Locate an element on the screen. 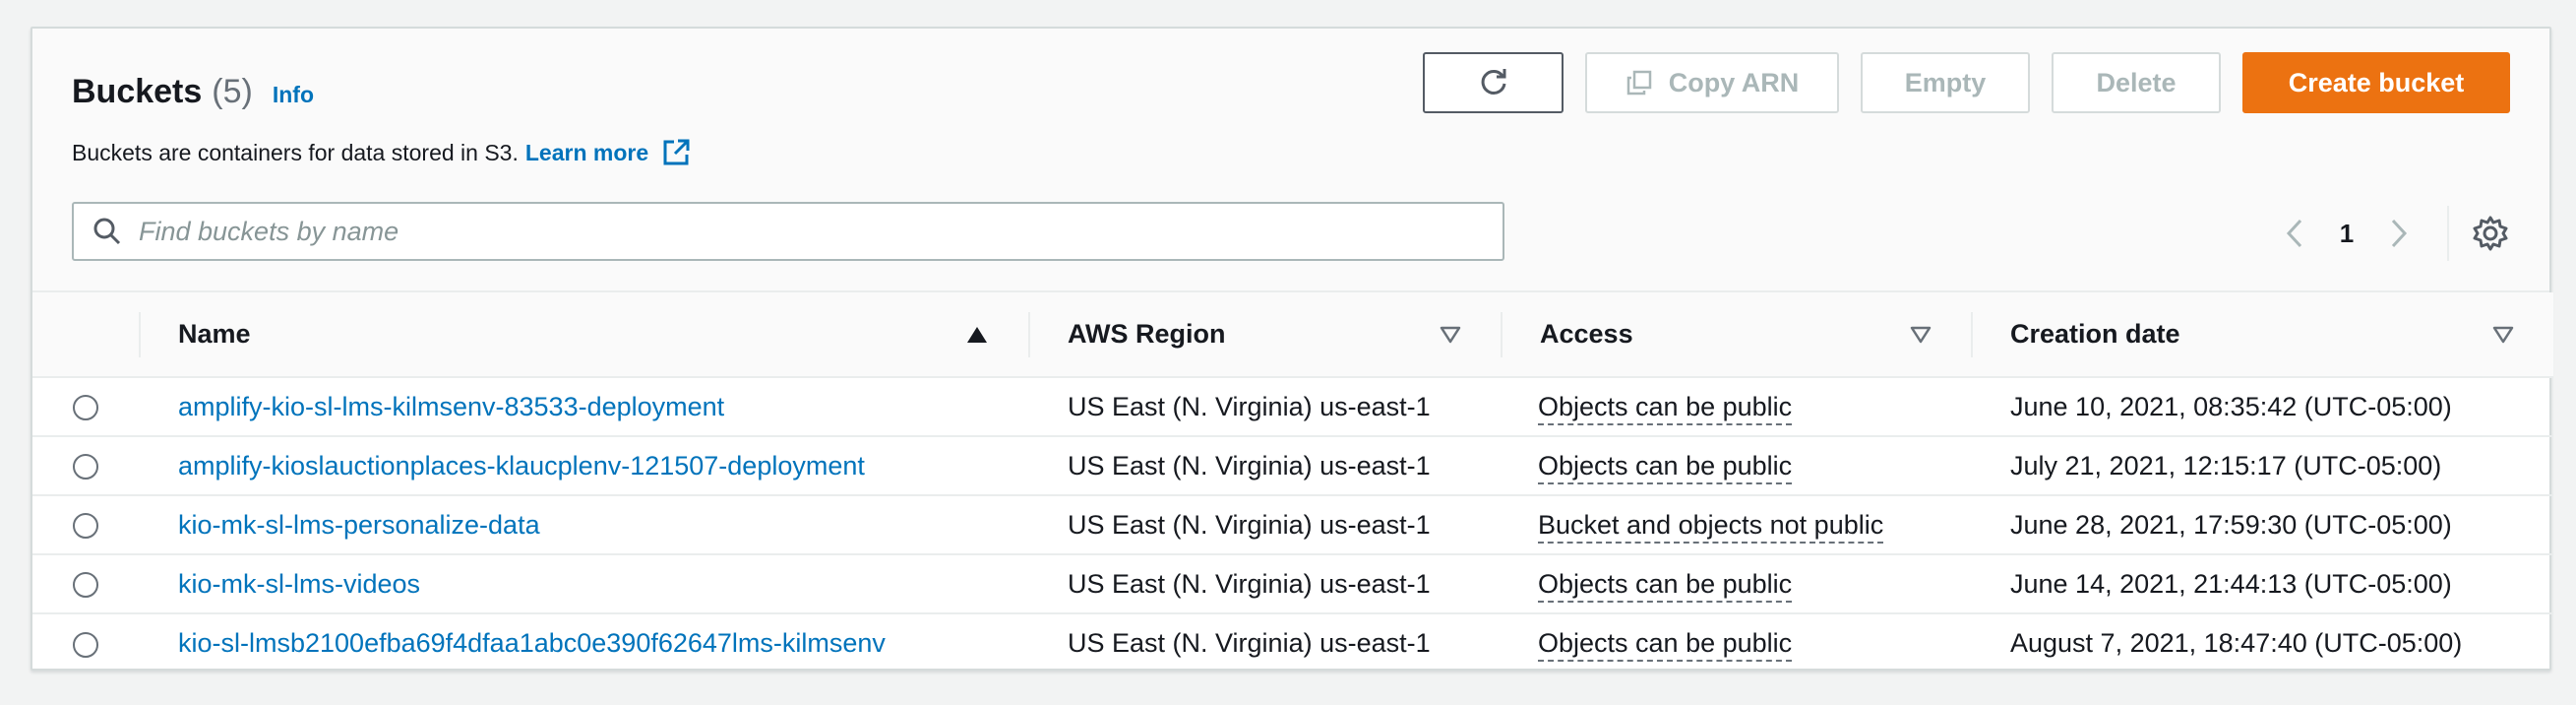 The image size is (2576, 705). copy-icon is located at coordinates (1638, 83).